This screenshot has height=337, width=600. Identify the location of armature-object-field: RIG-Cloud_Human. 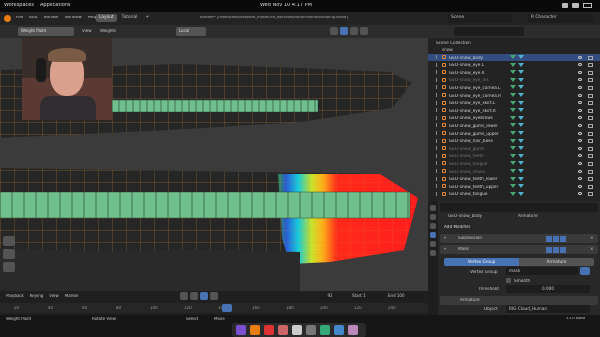
(548, 309).